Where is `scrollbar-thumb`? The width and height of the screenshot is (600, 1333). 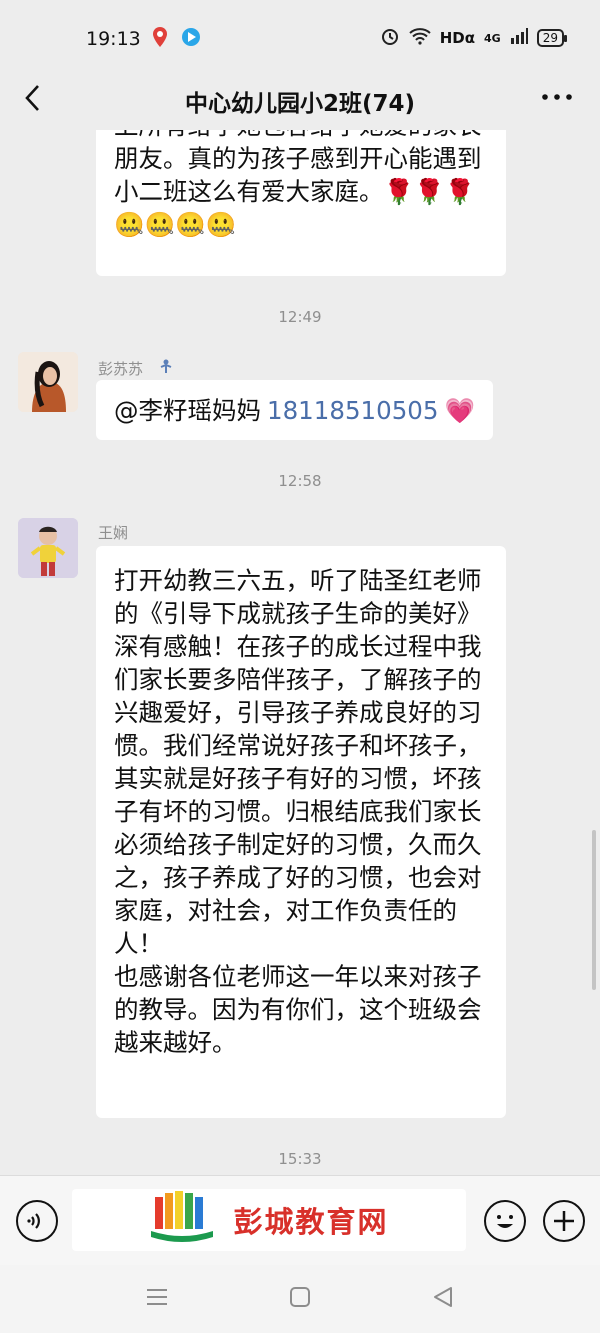 scrollbar-thumb is located at coordinates (594, 910).